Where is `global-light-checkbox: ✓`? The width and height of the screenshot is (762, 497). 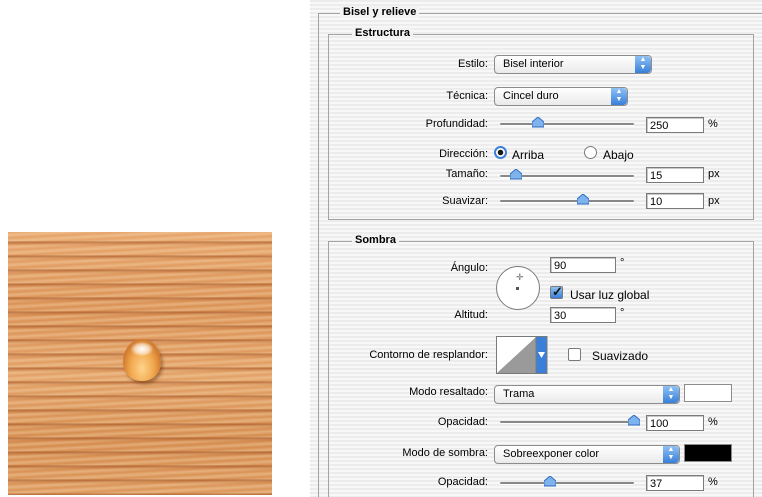
global-light-checkbox: ✓ is located at coordinates (556, 291).